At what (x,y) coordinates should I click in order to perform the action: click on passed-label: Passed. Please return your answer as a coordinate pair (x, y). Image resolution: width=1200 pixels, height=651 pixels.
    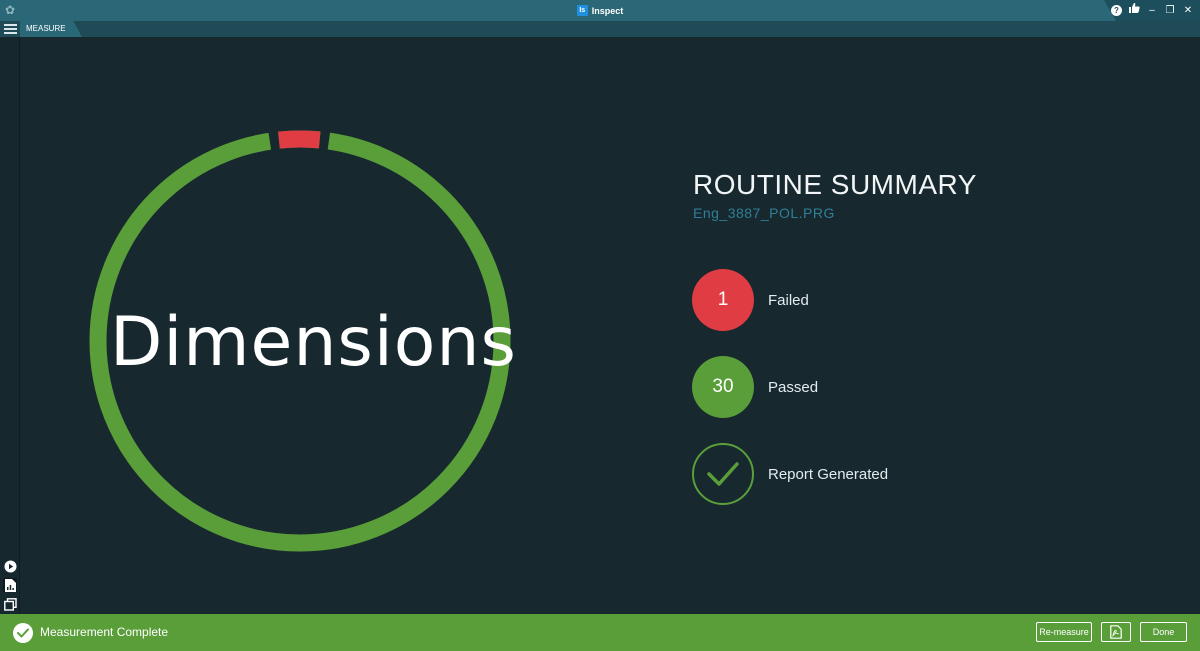
    Looking at the image, I should click on (793, 387).